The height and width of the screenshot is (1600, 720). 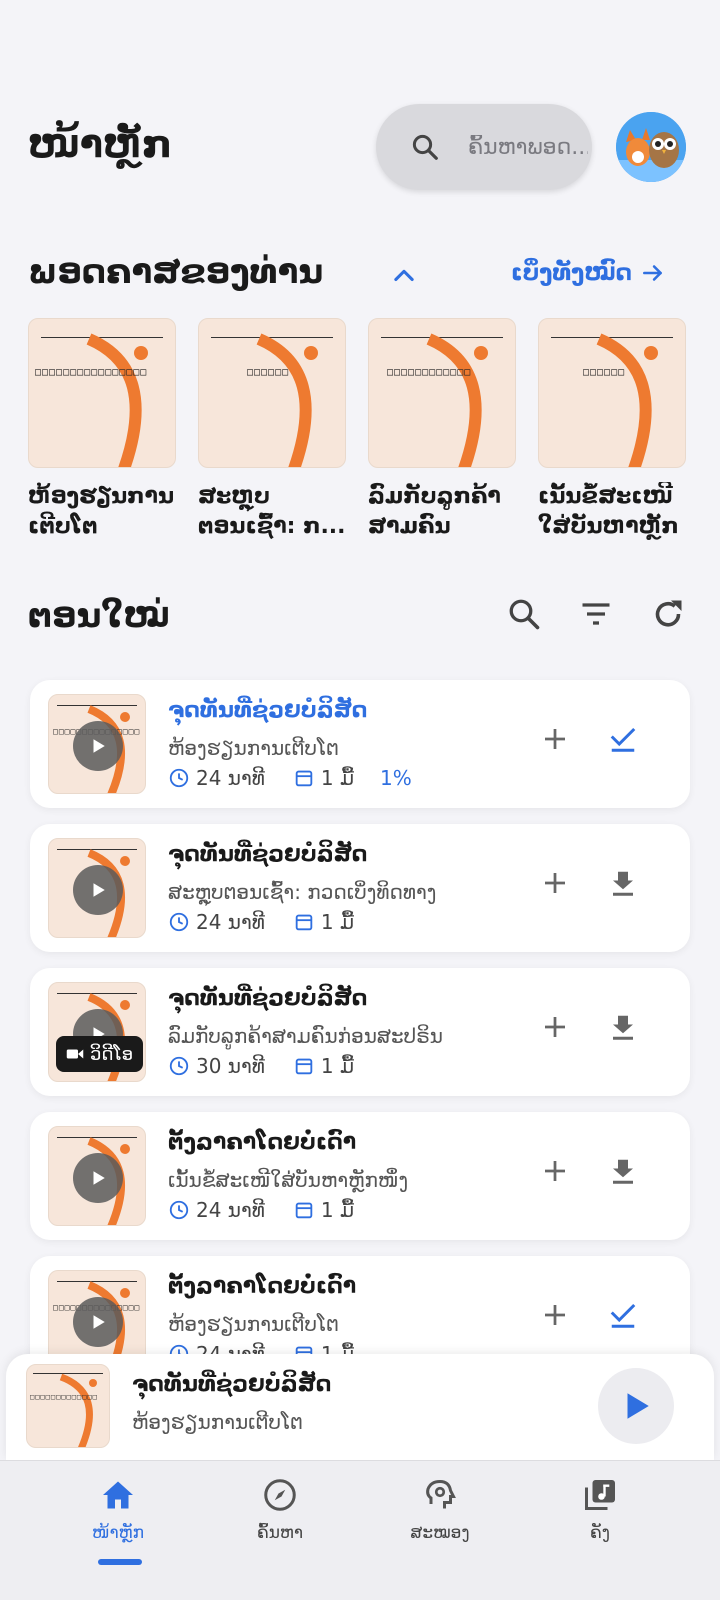 What do you see at coordinates (176, 272) in the screenshot?
I see `section-title-podcasts: ພອດຄາສຂອງທ່ານ` at bounding box center [176, 272].